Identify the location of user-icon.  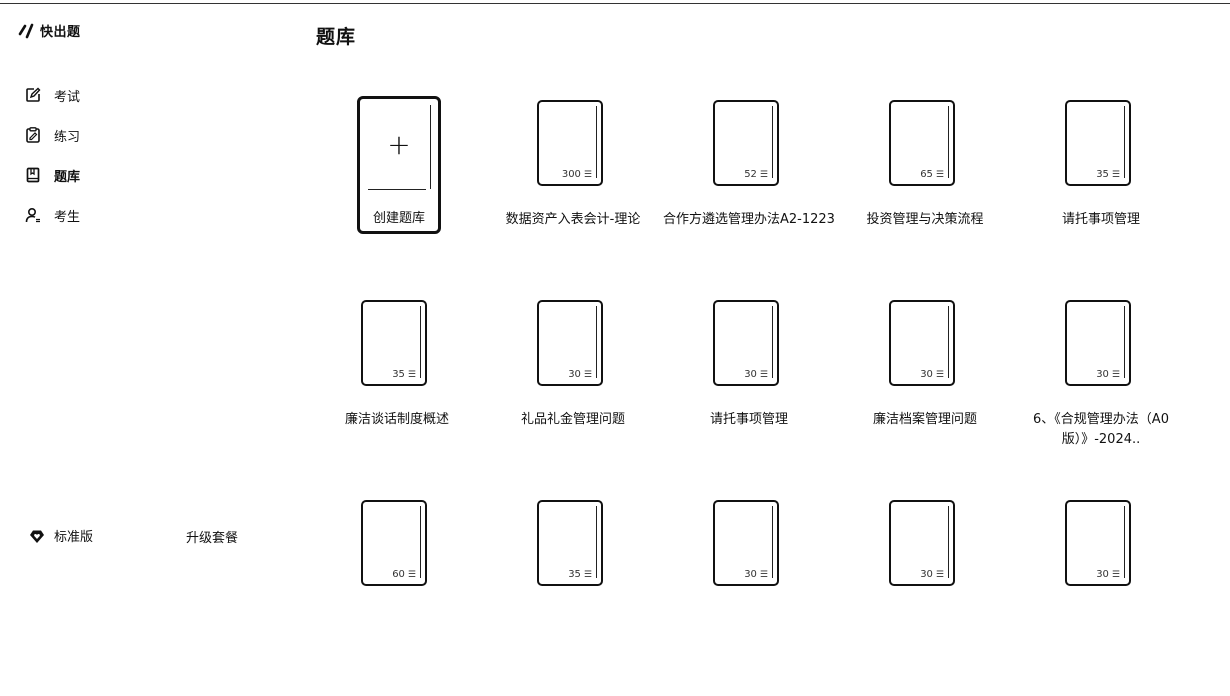
(33, 215).